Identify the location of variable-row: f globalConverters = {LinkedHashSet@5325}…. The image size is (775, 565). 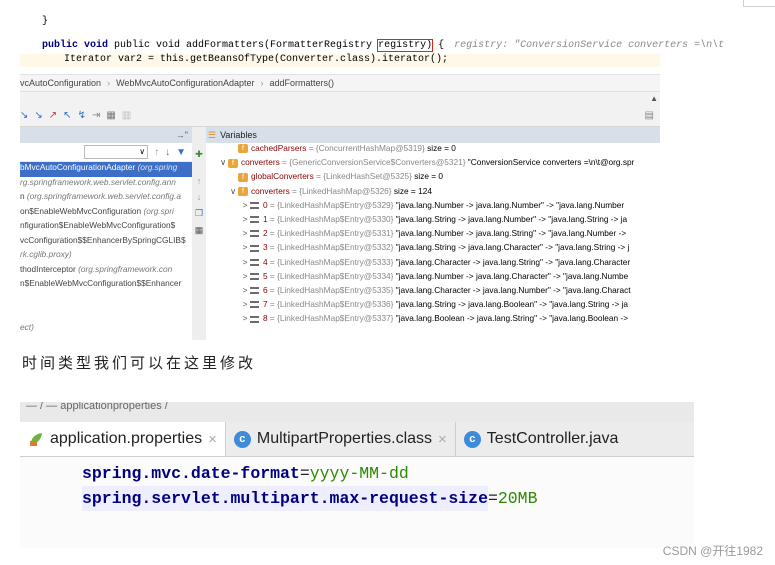
(433, 178).